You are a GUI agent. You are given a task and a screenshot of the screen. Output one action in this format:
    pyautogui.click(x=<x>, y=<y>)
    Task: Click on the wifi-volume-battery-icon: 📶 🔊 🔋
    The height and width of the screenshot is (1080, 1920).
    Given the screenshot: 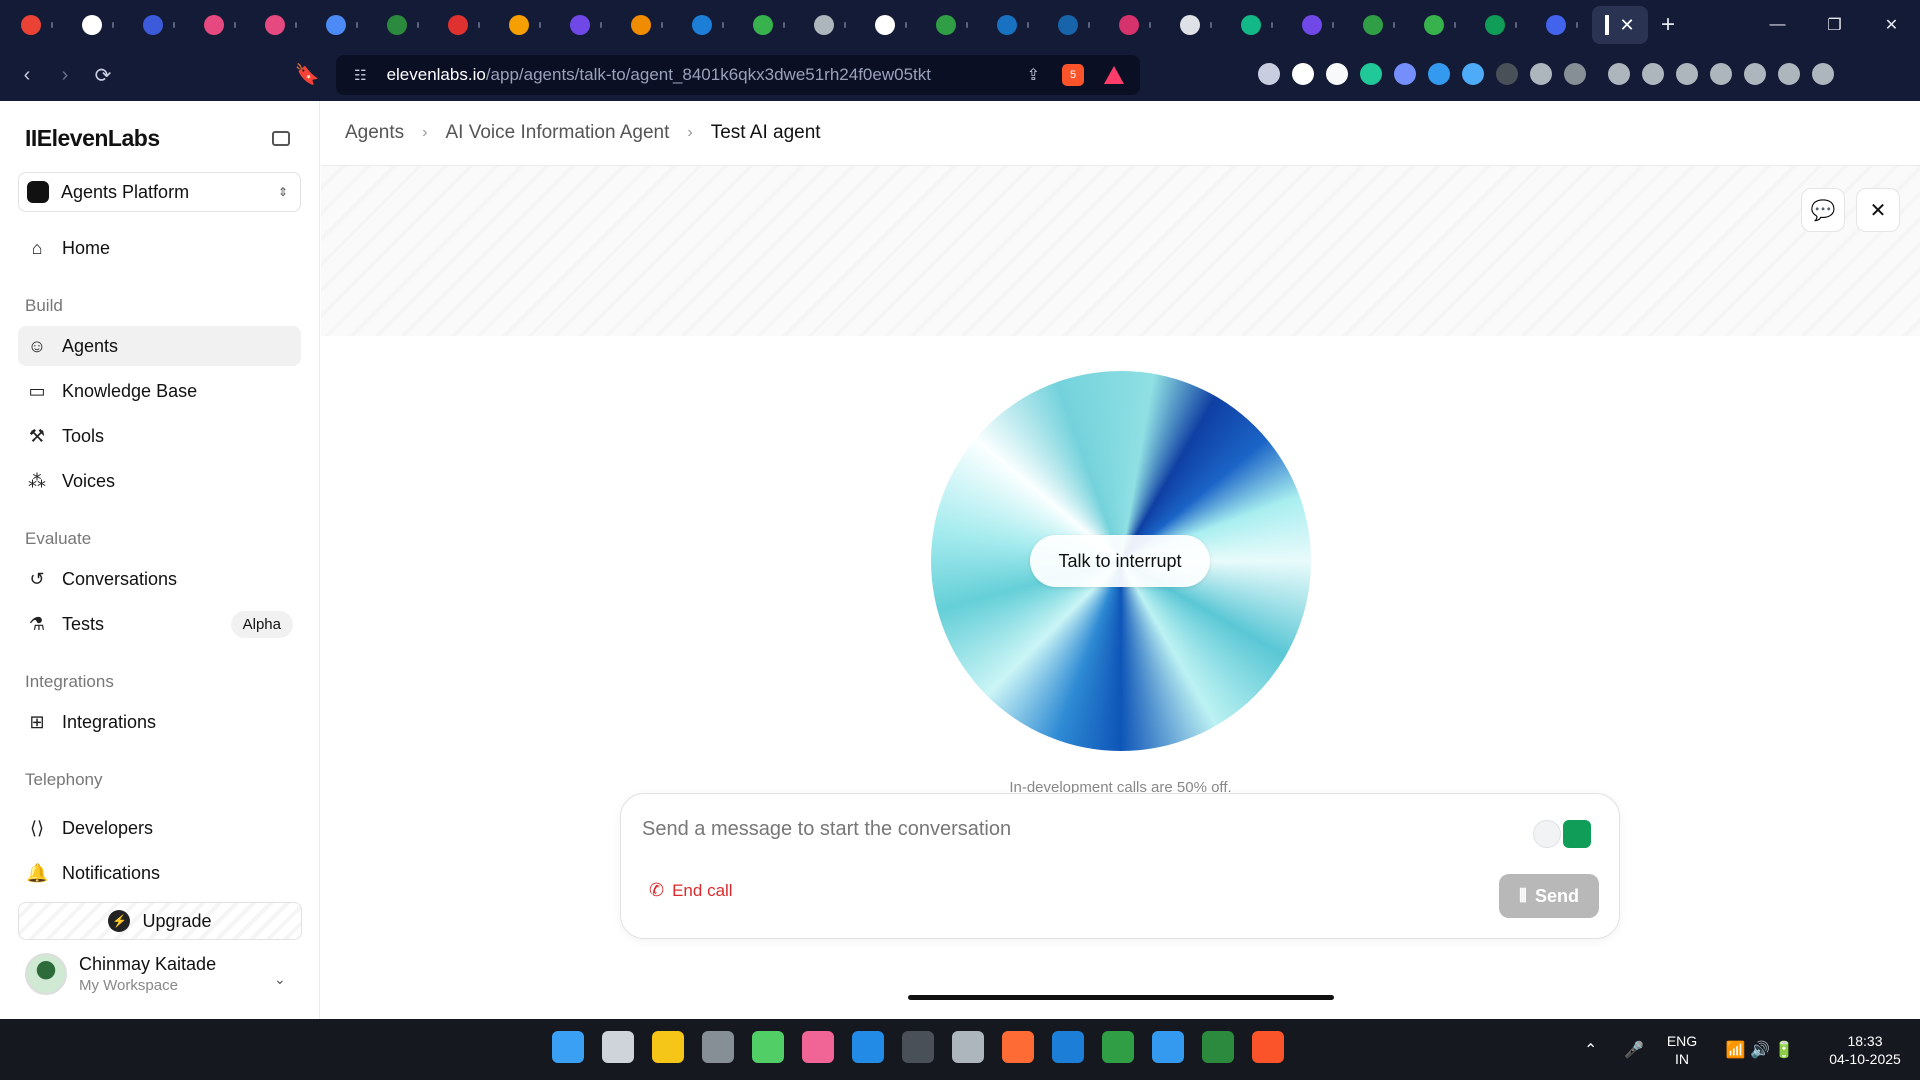 What is the action you would take?
    pyautogui.click(x=1760, y=1050)
    